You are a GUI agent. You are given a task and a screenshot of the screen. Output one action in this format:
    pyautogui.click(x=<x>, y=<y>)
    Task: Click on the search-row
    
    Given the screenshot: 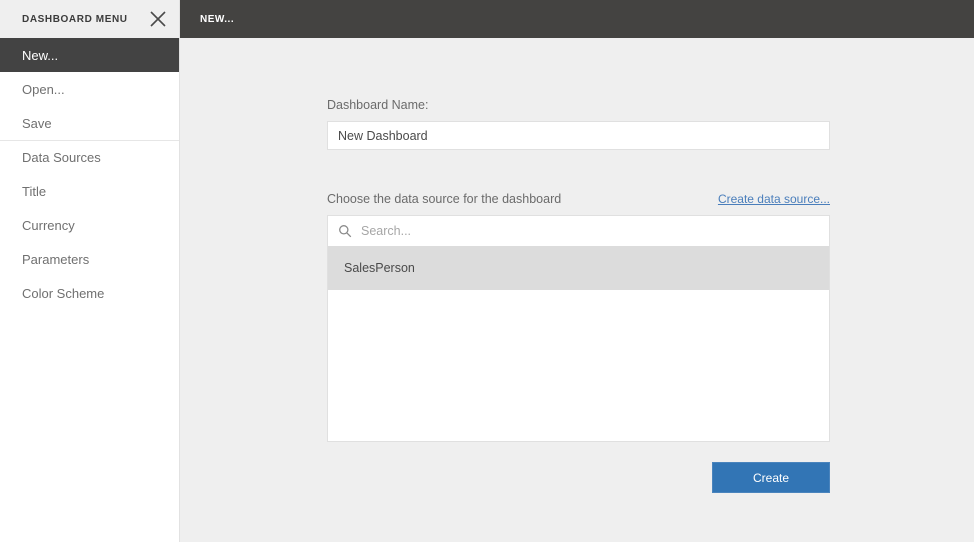 What is the action you would take?
    pyautogui.click(x=578, y=231)
    